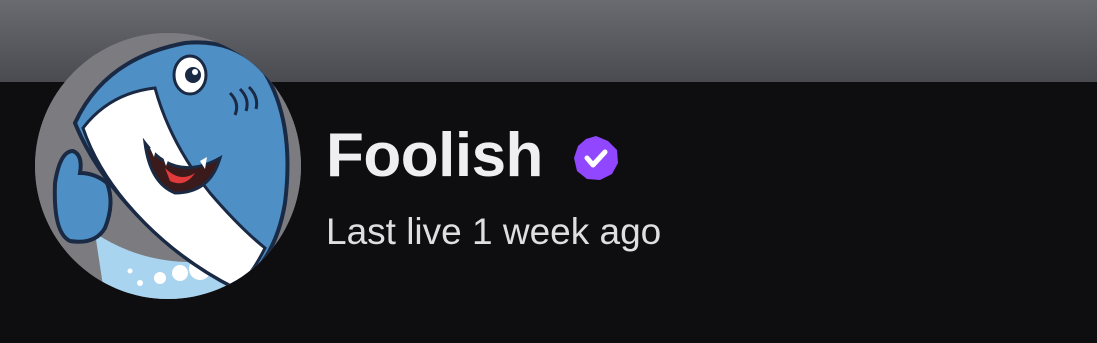 This screenshot has width=1097, height=343. What do you see at coordinates (434, 156) in the screenshot?
I see `channel-name: Foolish` at bounding box center [434, 156].